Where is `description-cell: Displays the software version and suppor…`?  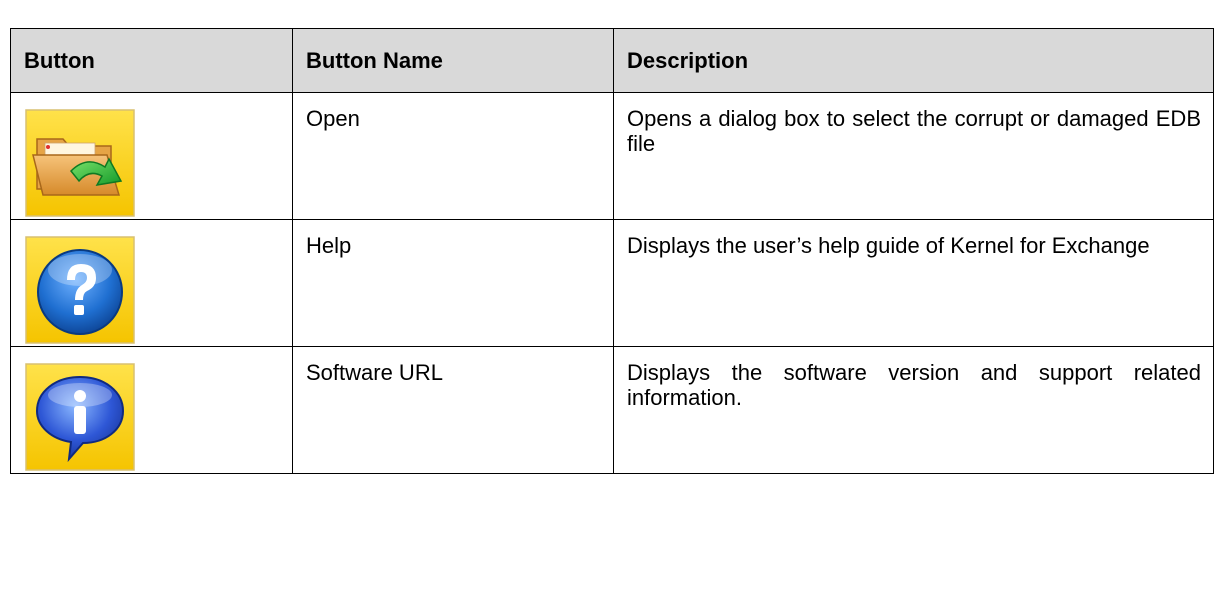 description-cell: Displays the software version and suppor… is located at coordinates (913, 410).